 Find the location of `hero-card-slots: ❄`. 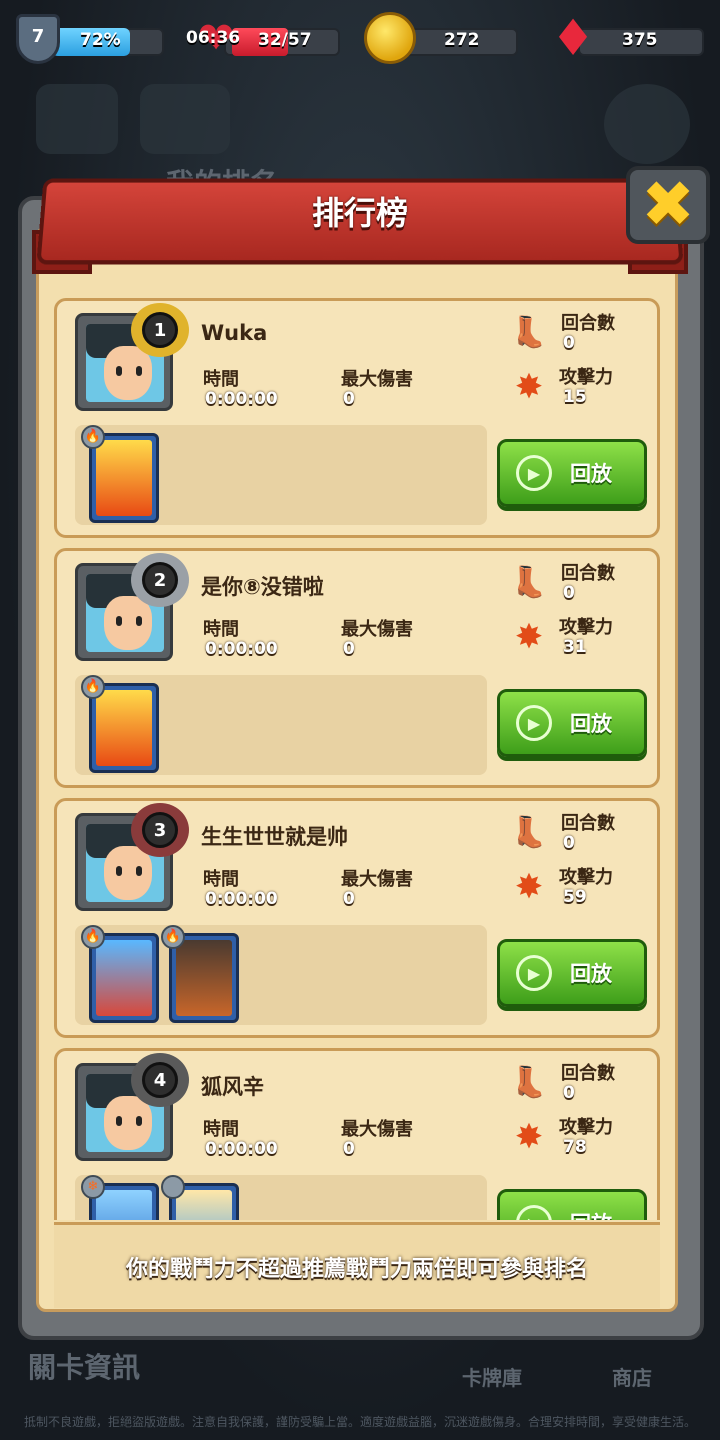

hero-card-slots: ❄ is located at coordinates (281, 1197).